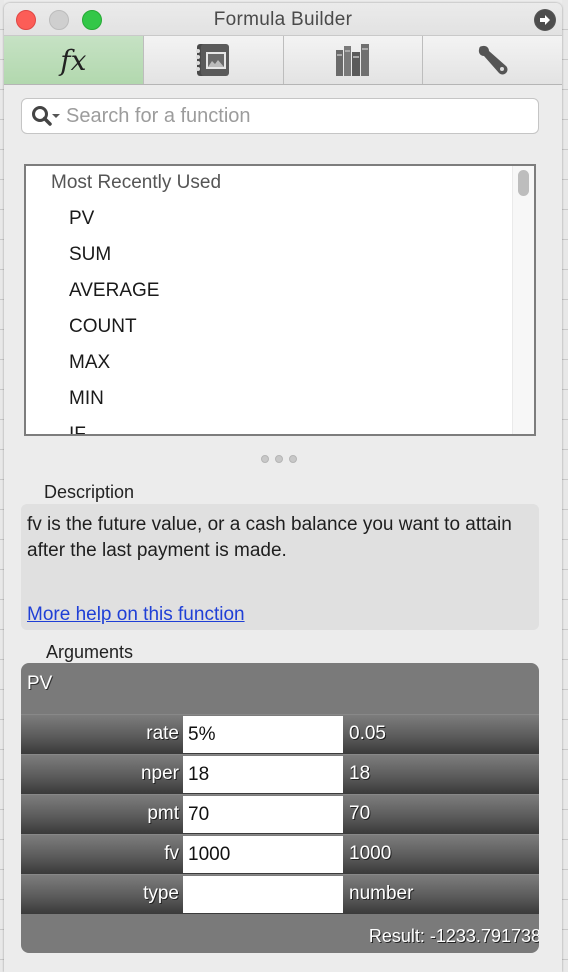 The width and height of the screenshot is (568, 972). What do you see at coordinates (263, 774) in the screenshot?
I see `argument-input-nper` at bounding box center [263, 774].